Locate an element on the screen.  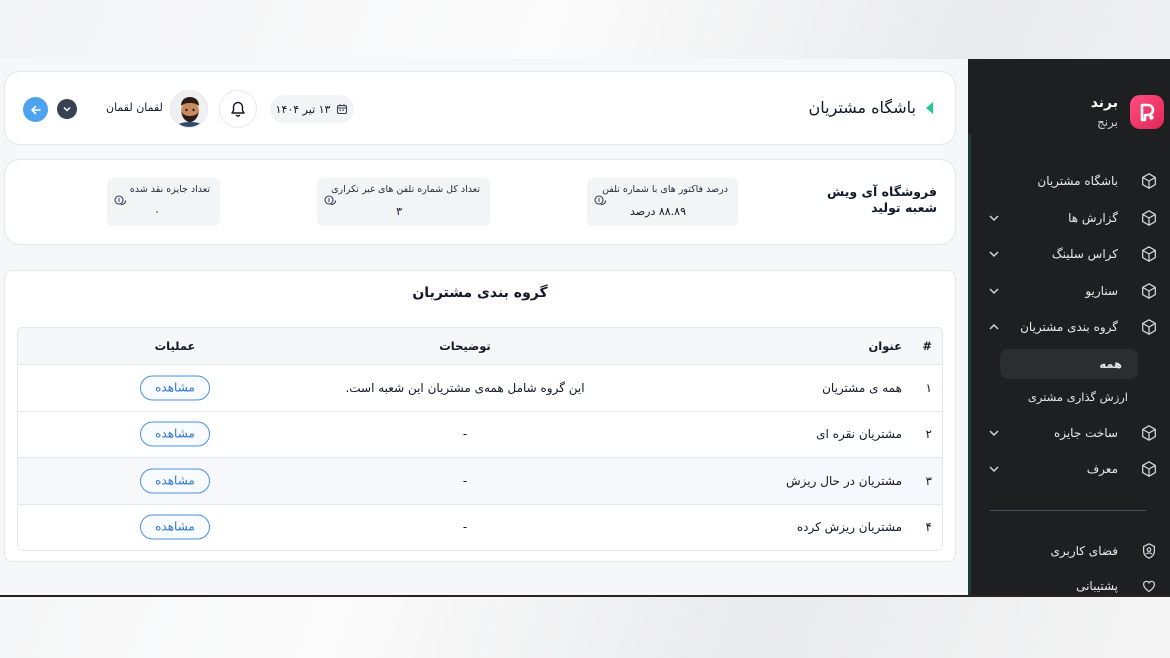
sidebar-item-label: ساخت جایزه is located at coordinates (1085, 432).